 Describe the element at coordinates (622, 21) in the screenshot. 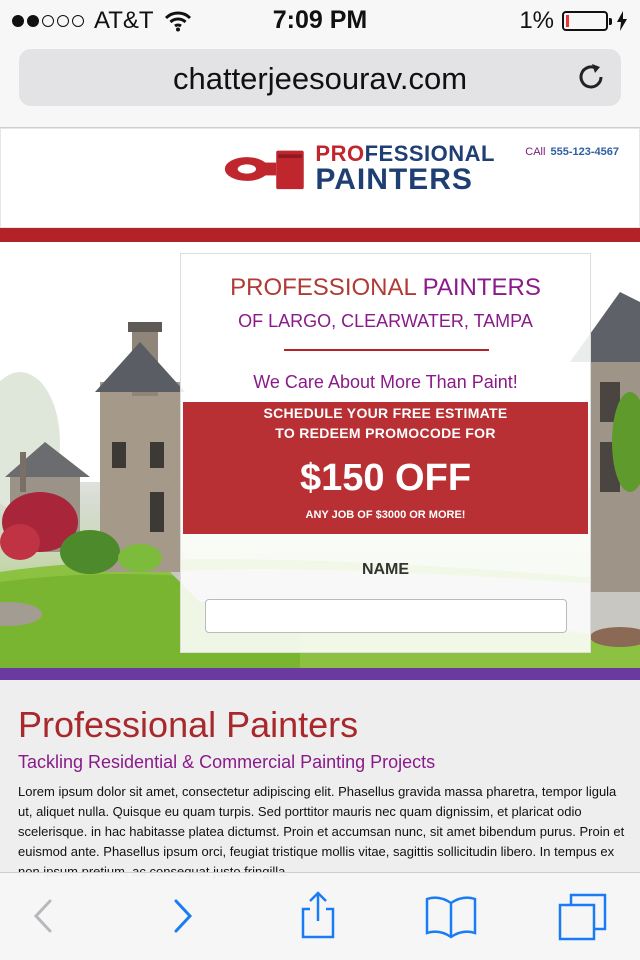

I see `charging-icon` at that location.